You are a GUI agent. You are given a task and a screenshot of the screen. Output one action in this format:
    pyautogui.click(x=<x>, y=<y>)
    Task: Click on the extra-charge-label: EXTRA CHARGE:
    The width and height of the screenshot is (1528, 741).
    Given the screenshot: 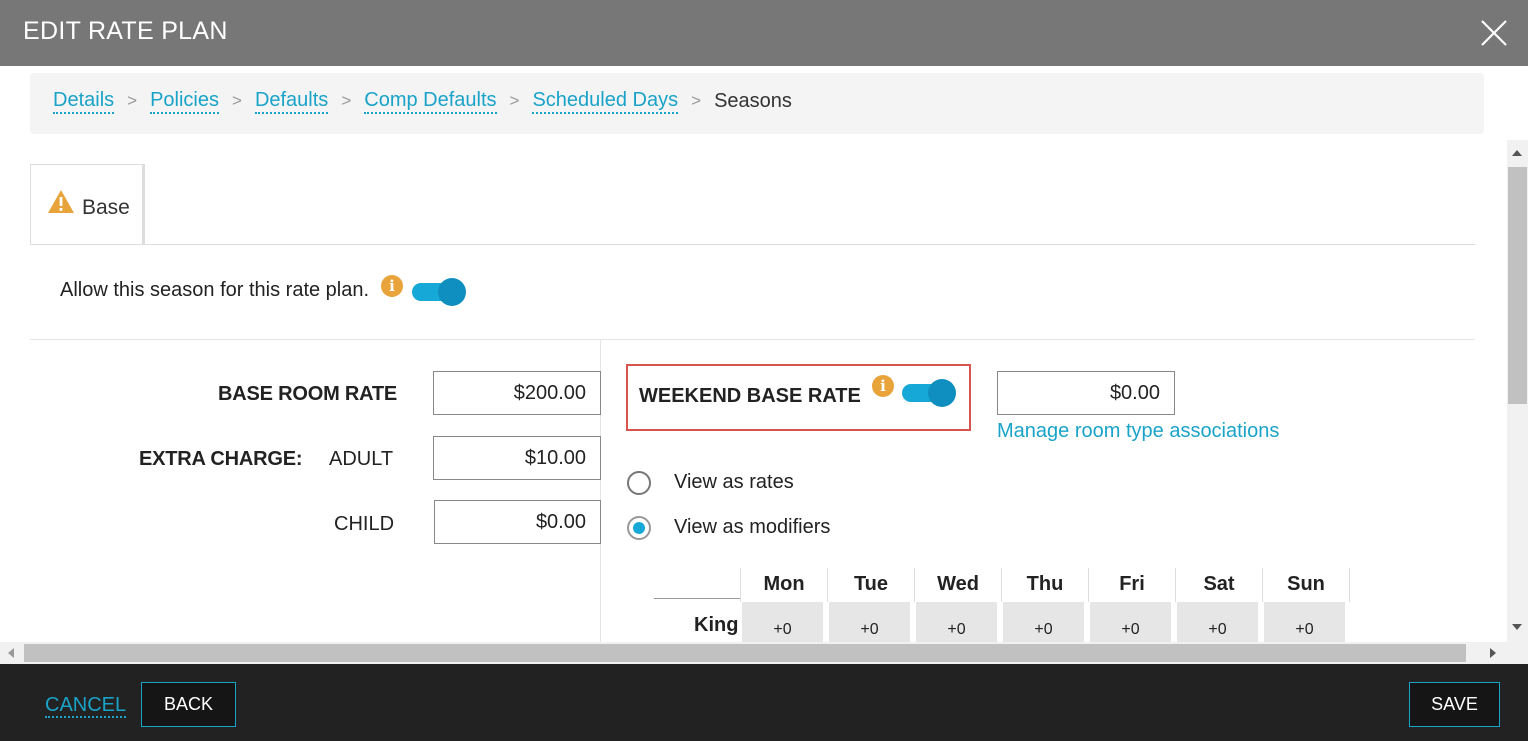 What is the action you would take?
    pyautogui.click(x=221, y=459)
    